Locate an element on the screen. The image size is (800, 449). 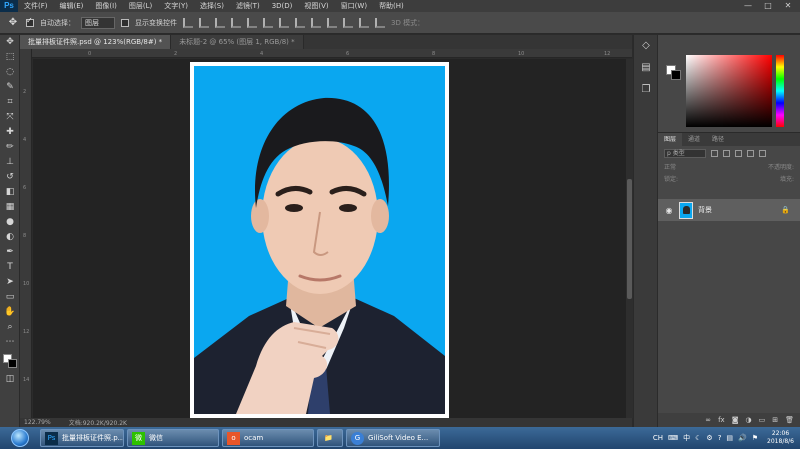
layer-mask-icon: ◙ is located at coordinates (735, 420).